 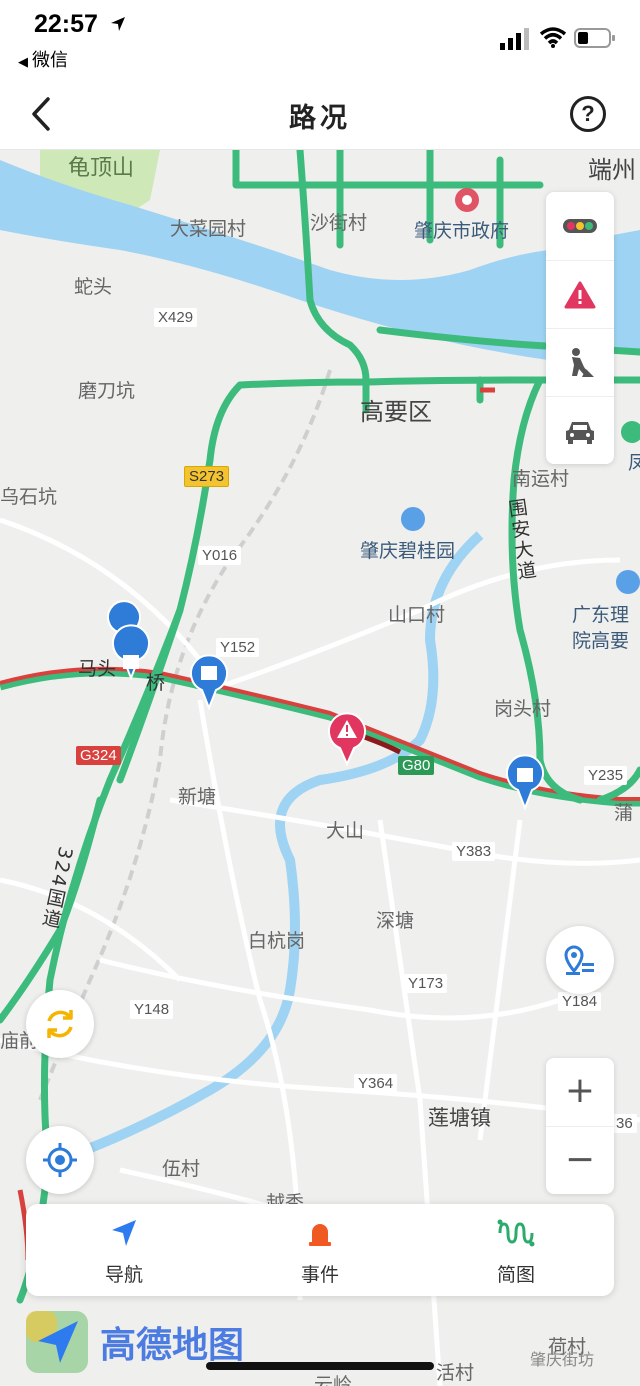 I want to click on district-label: 端州, so click(x=612, y=170).